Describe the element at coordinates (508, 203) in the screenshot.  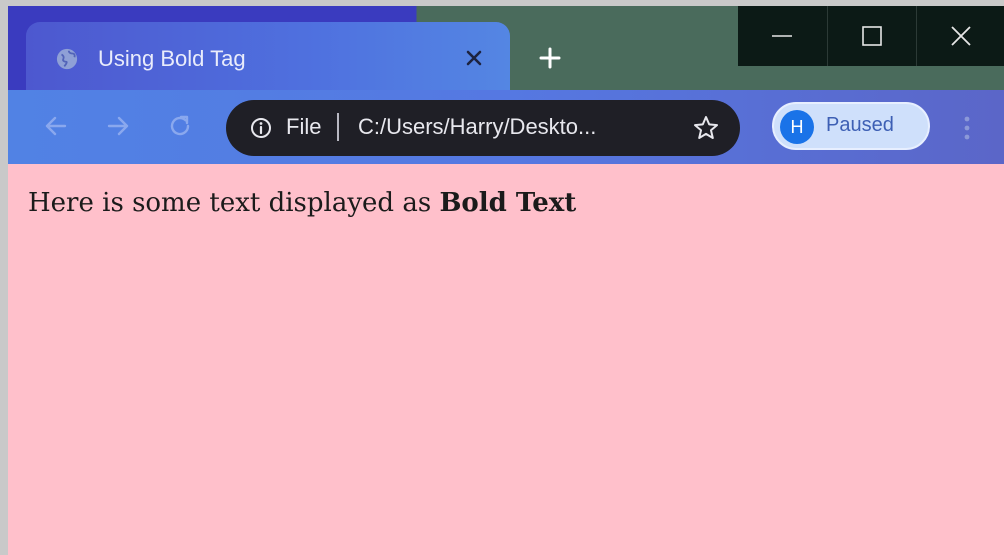
I see `page-bold-text: Bold Text` at that location.